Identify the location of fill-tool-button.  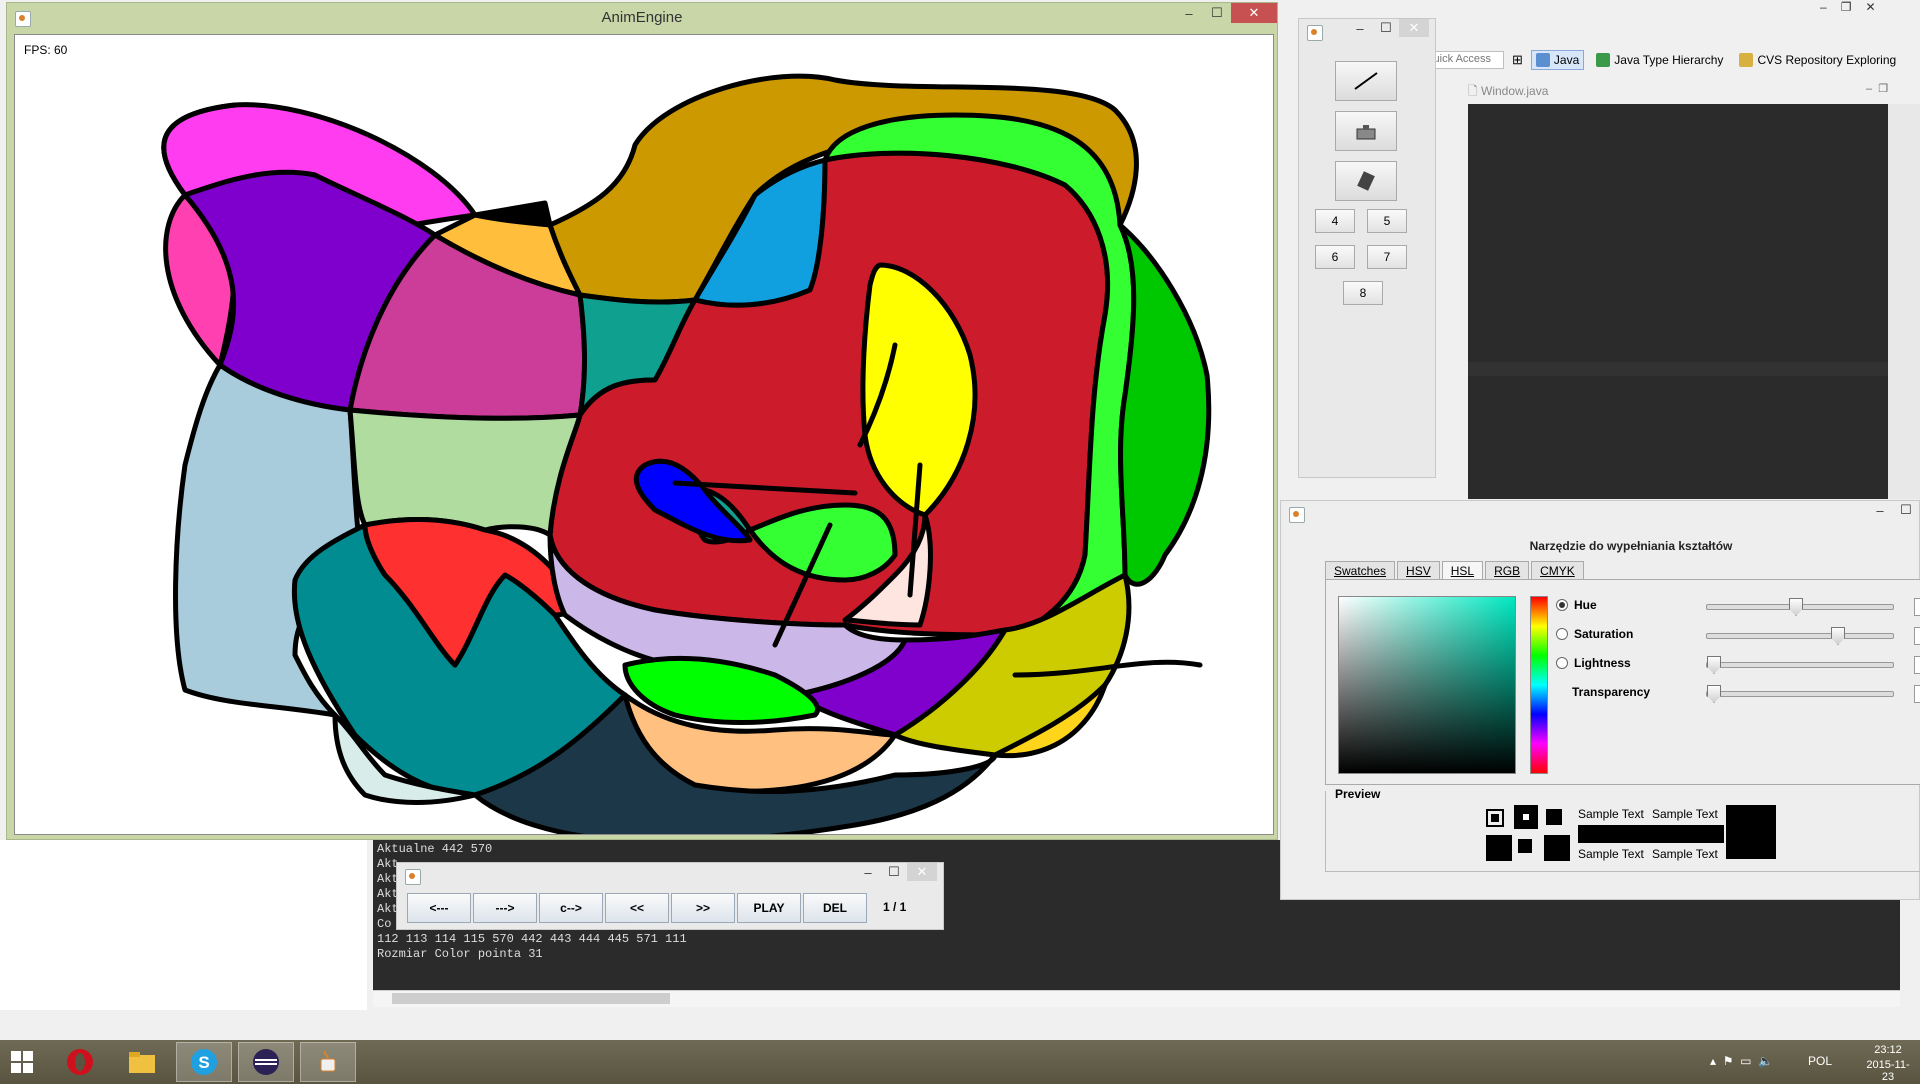
(1366, 131).